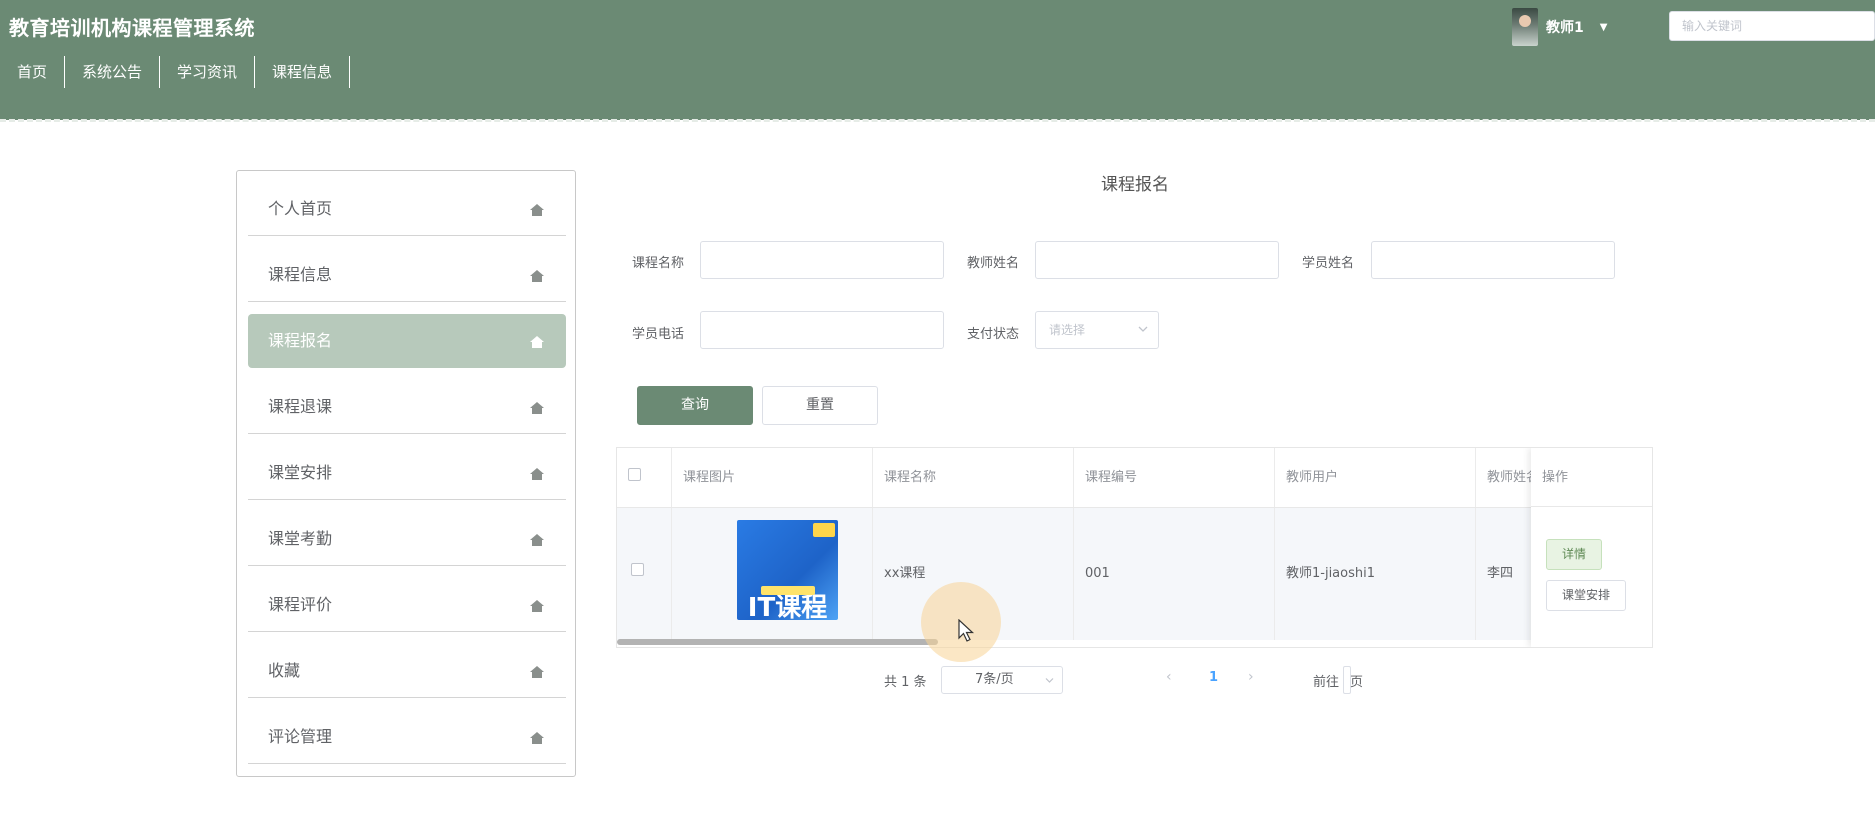 This screenshot has height=814, width=1875. What do you see at coordinates (113, 72) in the screenshot?
I see `topnav-announcement: 系统公告` at bounding box center [113, 72].